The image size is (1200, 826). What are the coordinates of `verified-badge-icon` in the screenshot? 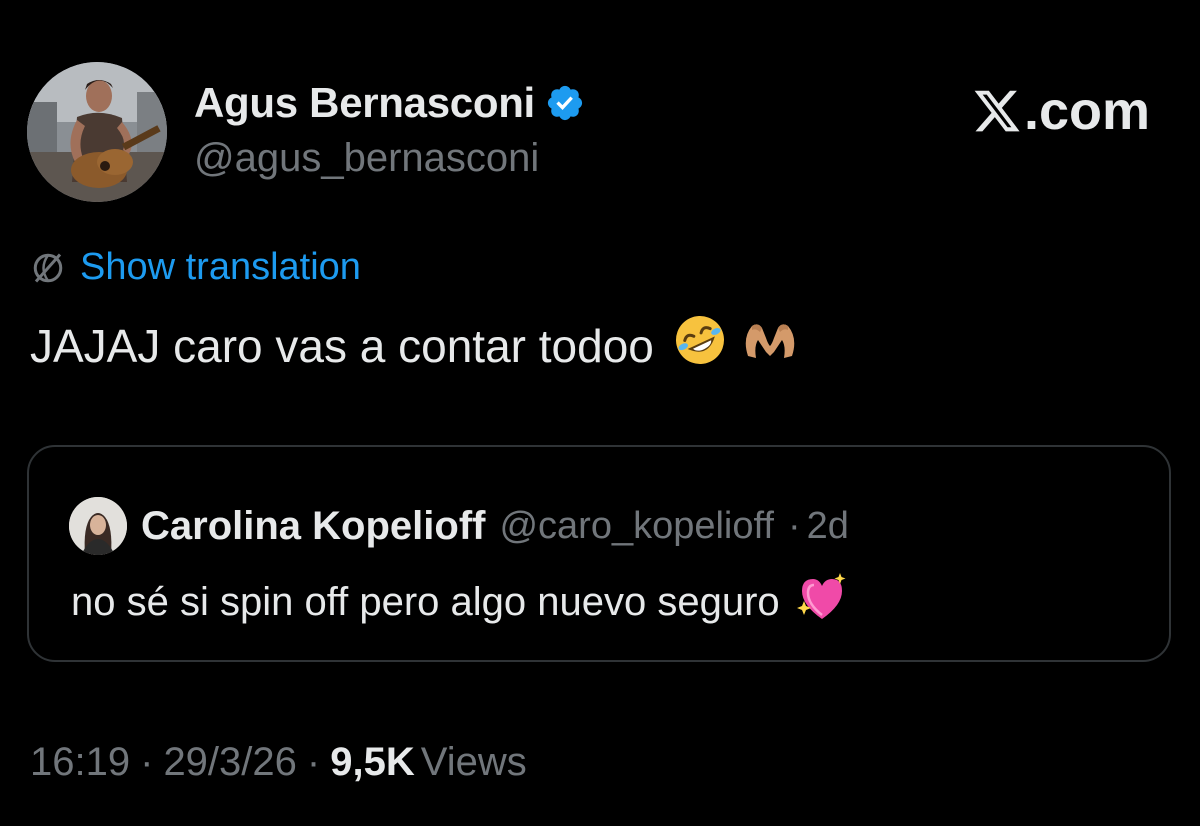 It's located at (565, 103).